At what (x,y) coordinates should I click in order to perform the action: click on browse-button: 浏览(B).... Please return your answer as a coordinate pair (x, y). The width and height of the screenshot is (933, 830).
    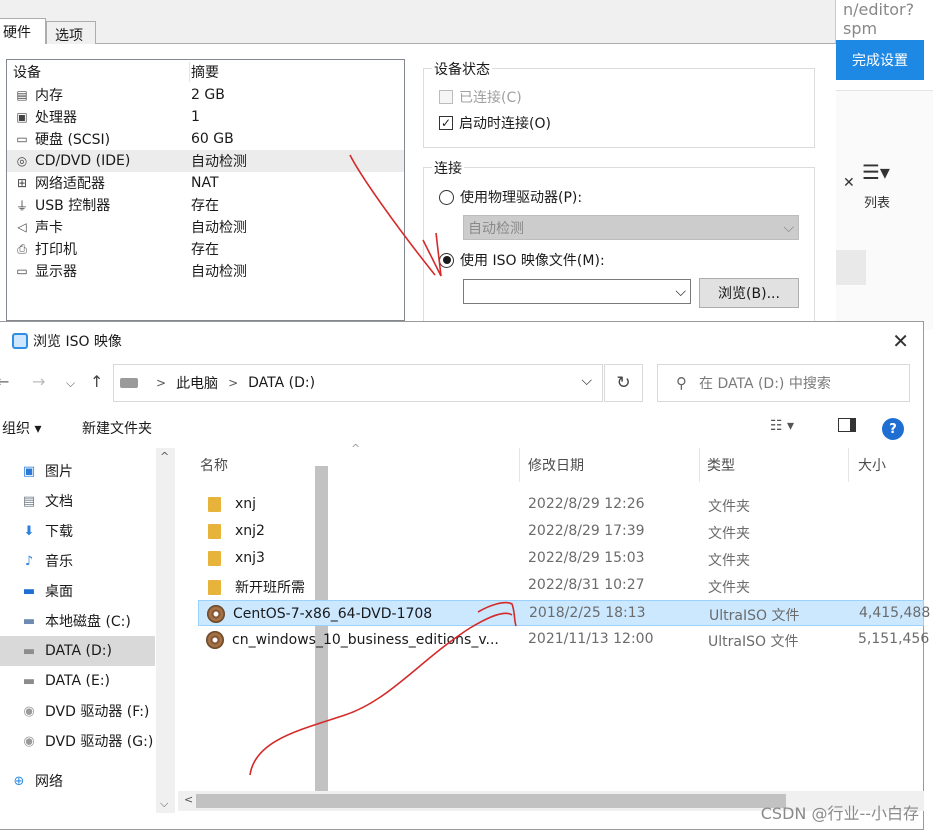
    Looking at the image, I should click on (749, 293).